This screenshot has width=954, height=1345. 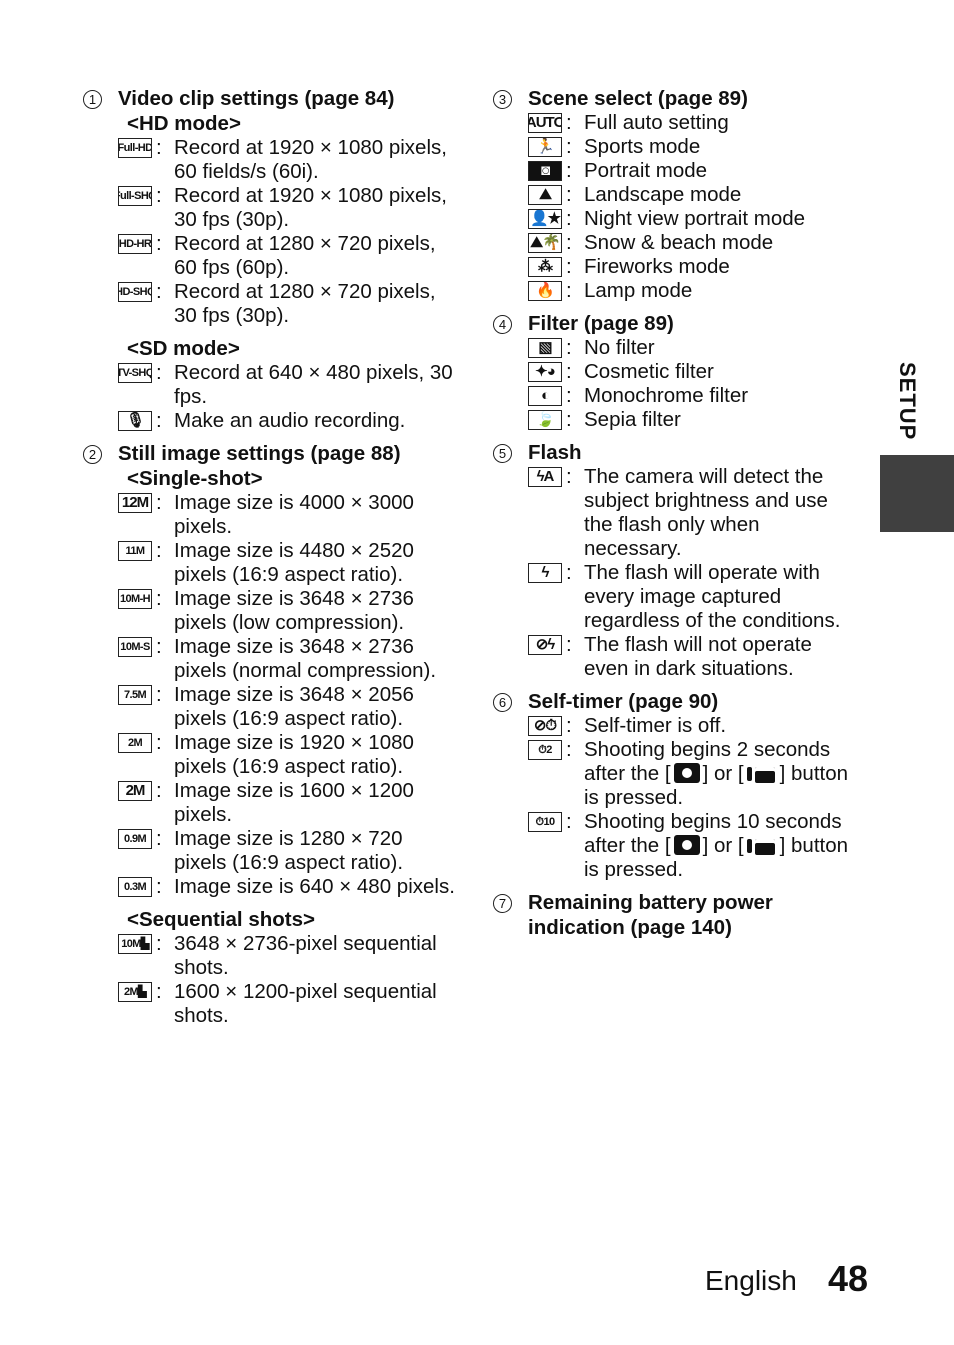 I want to click on list-item: 🔥: Lamp mode, so click(x=694, y=291).